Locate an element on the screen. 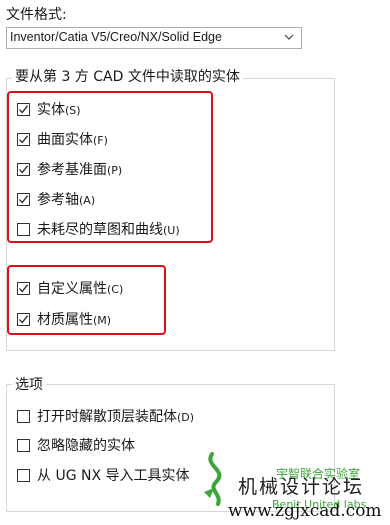 The height and width of the screenshot is (525, 390). checkbox-label: 自定义属性 is located at coordinates (72, 289).